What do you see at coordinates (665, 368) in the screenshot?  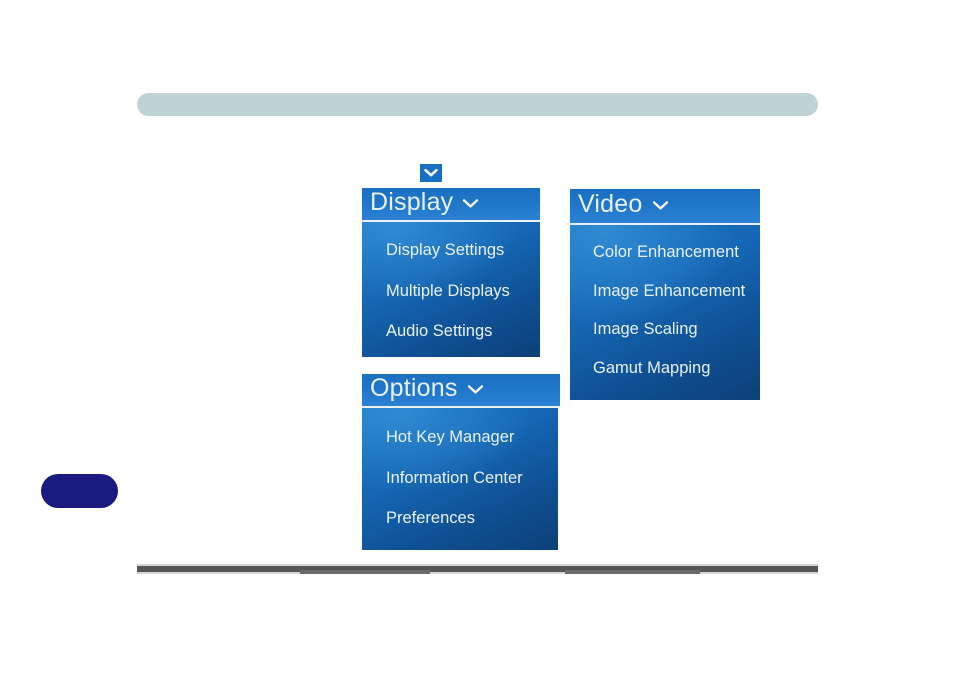 I see `menu-item-gamut-mapping: Gamut Mapping` at bounding box center [665, 368].